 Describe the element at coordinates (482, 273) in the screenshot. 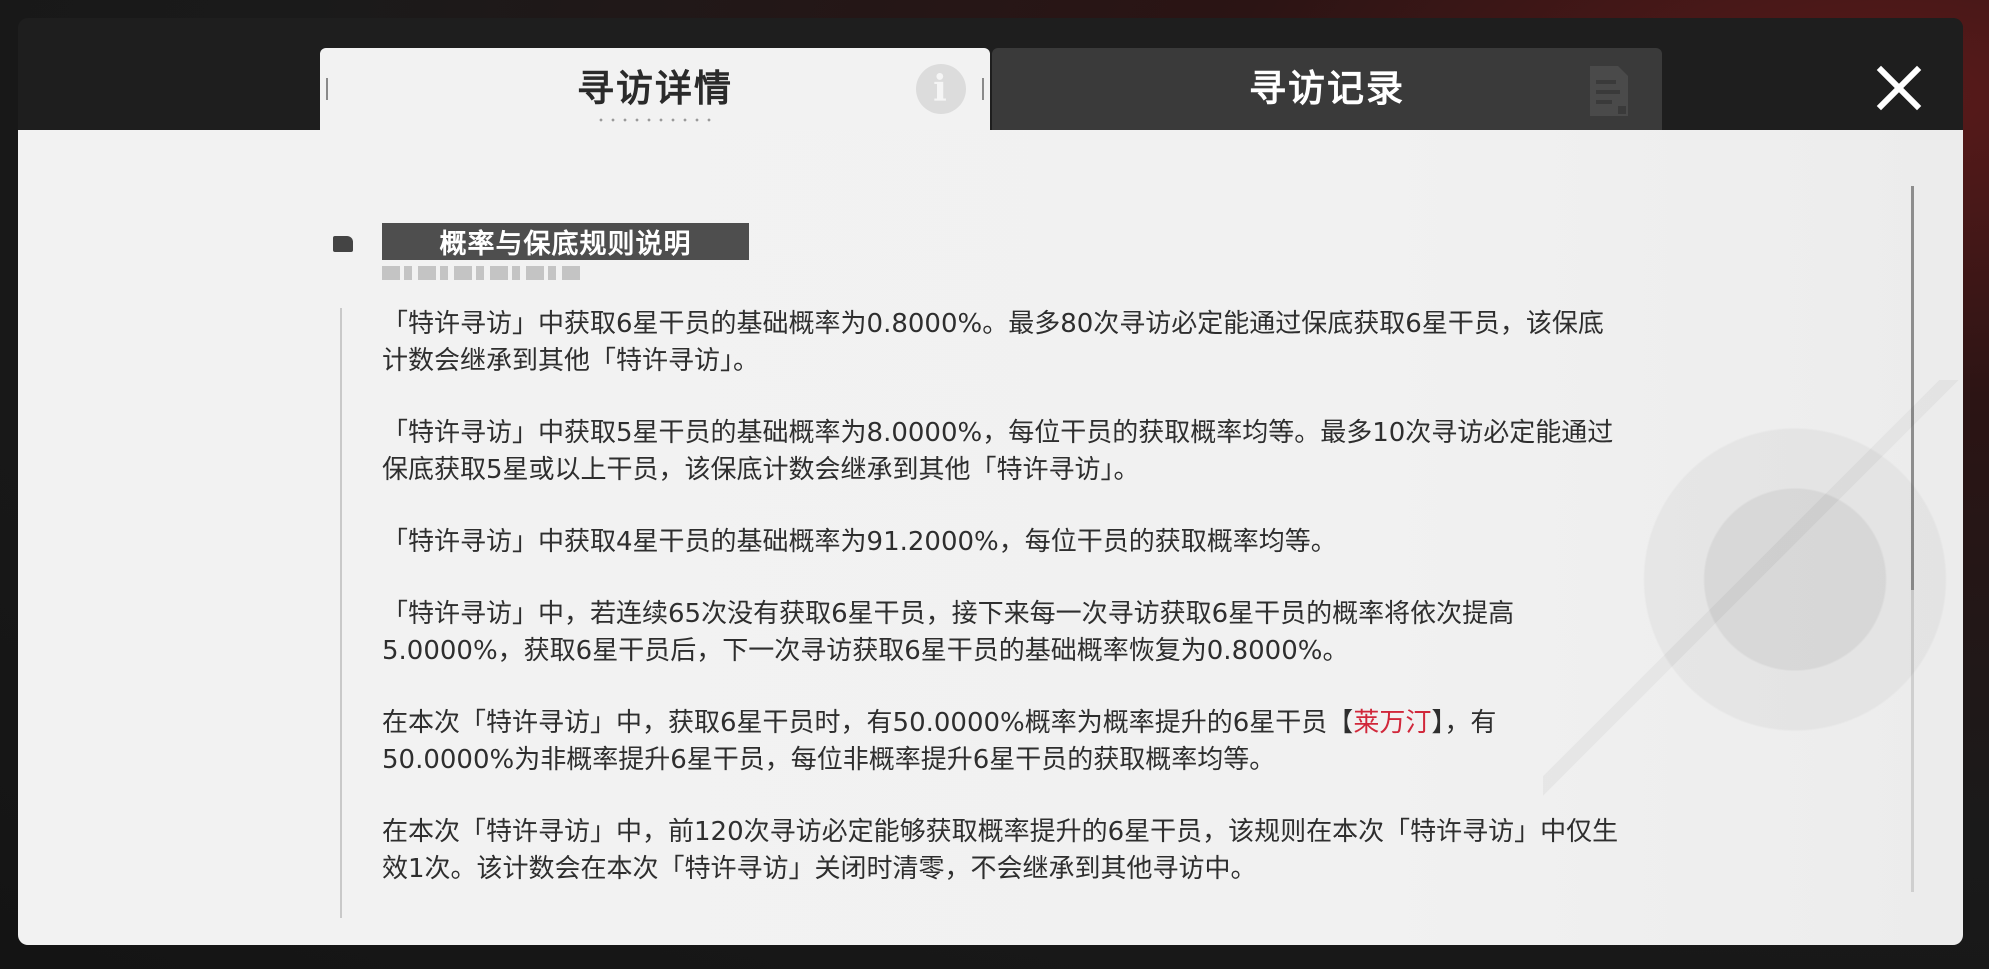

I see `section-title-decoration` at that location.